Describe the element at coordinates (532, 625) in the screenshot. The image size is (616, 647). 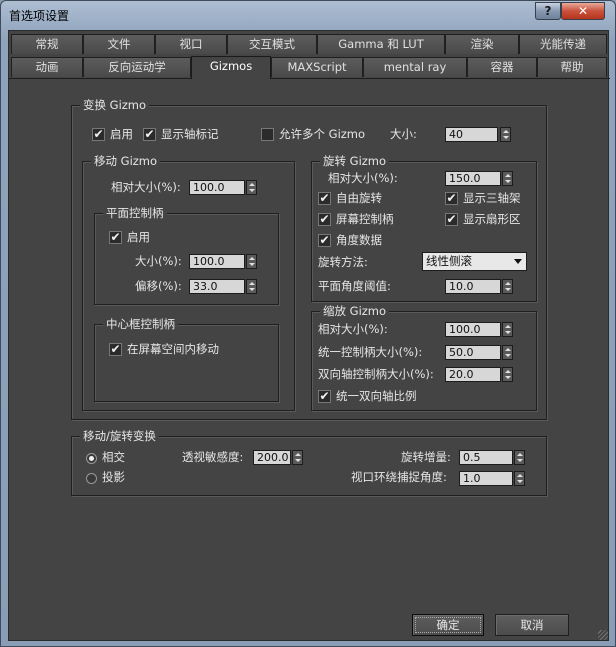
I see `cancel-button: 取消` at that location.